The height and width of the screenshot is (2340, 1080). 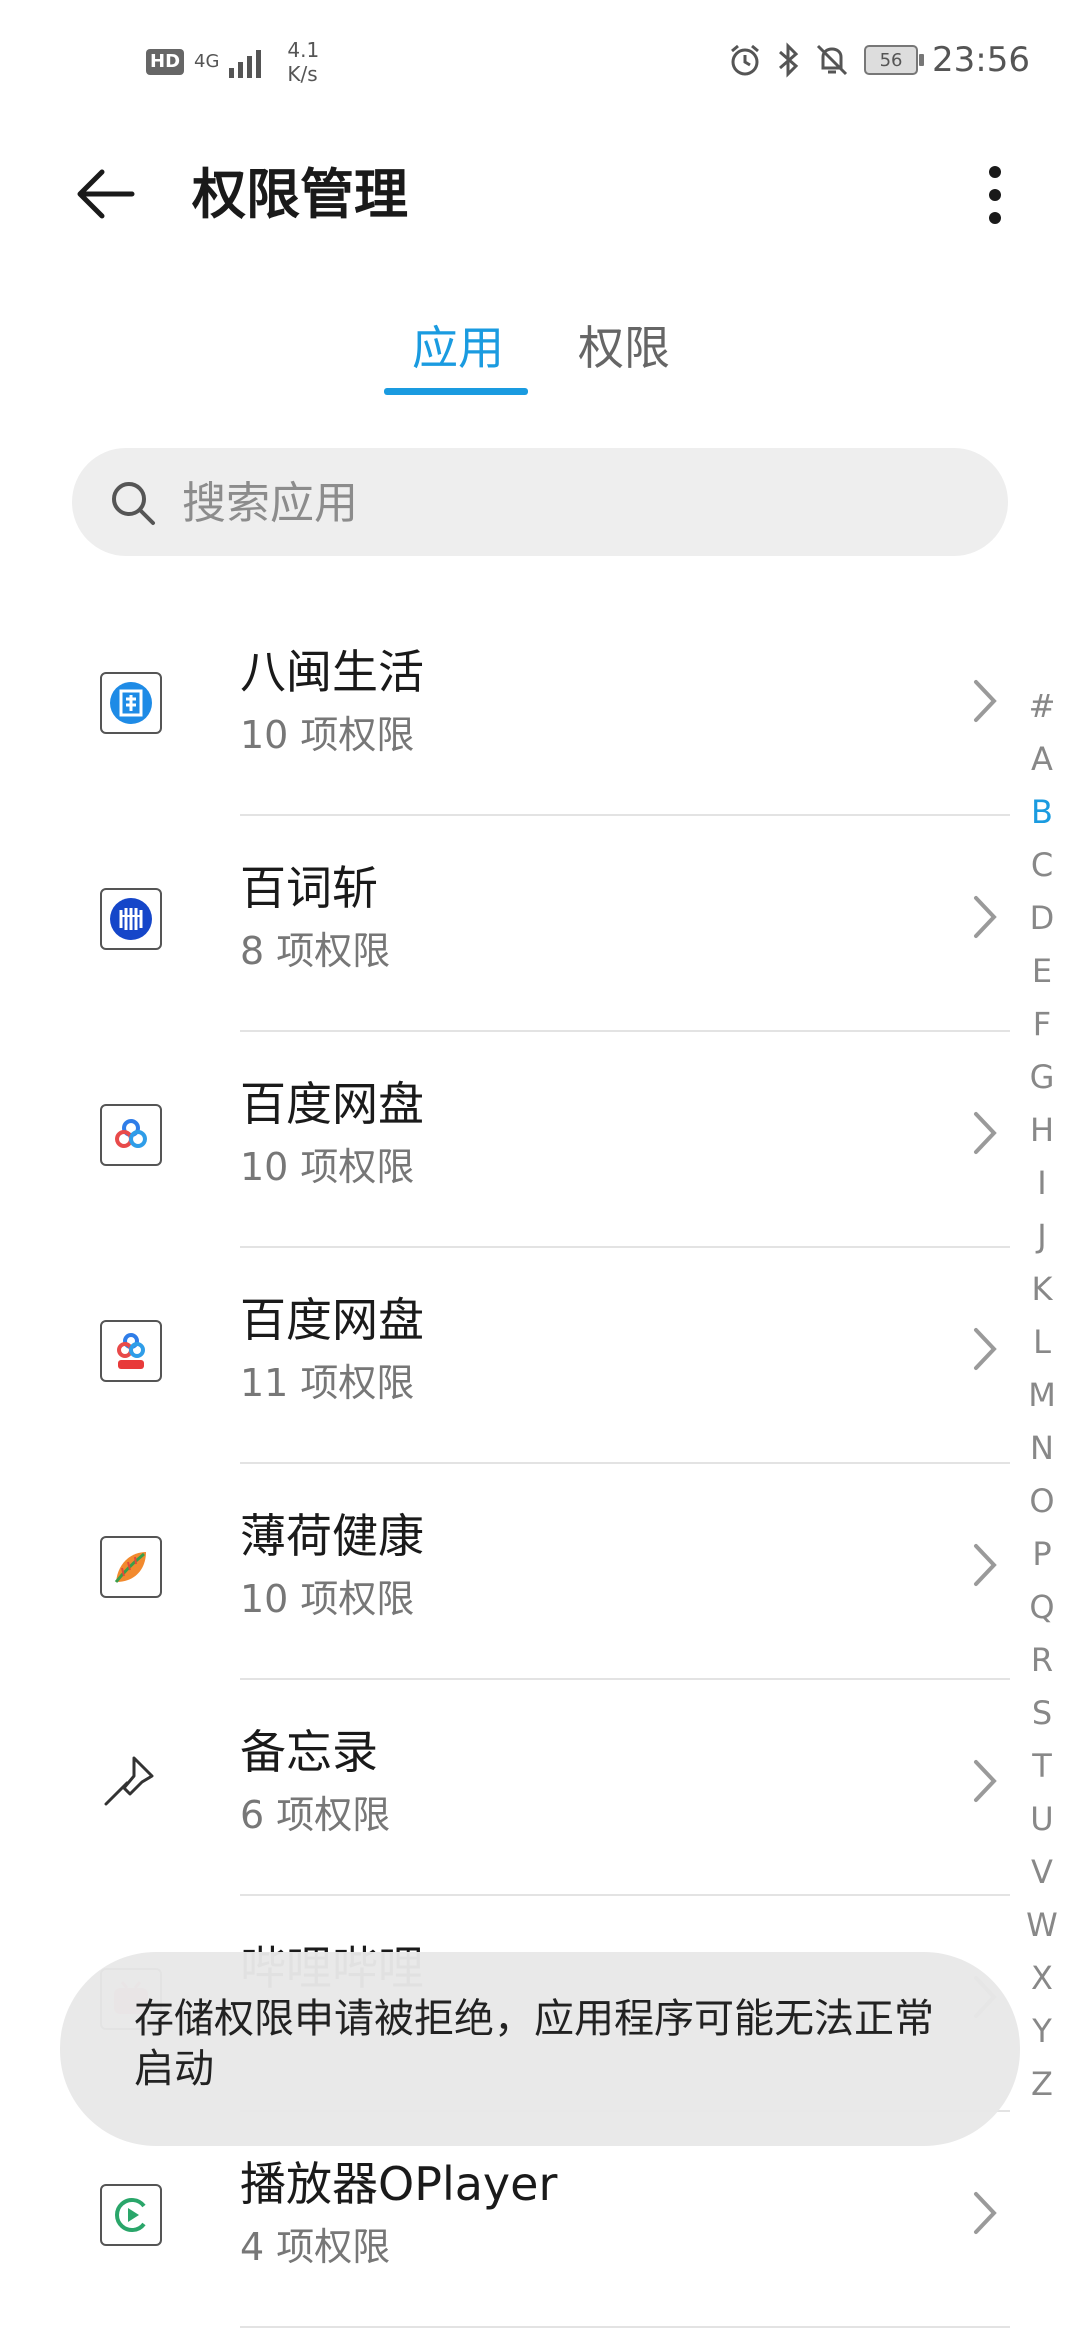 I want to click on list-item: 薄荷健康 10 项权限, so click(x=505, y=1572).